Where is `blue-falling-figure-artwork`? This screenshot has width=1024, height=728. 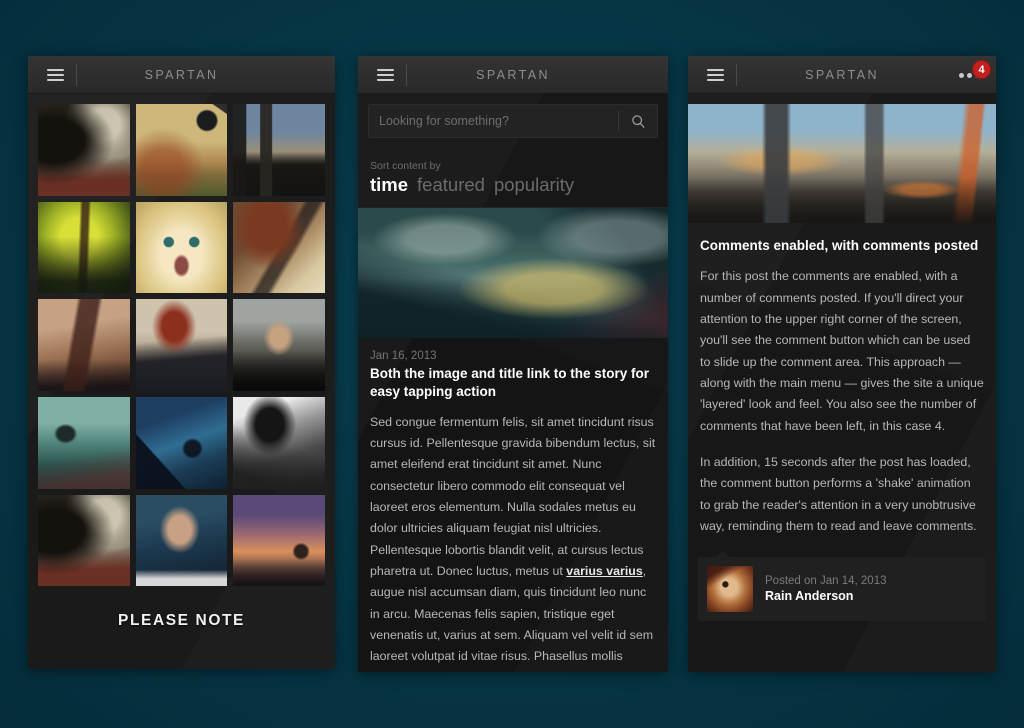
blue-falling-figure-artwork is located at coordinates (181, 443).